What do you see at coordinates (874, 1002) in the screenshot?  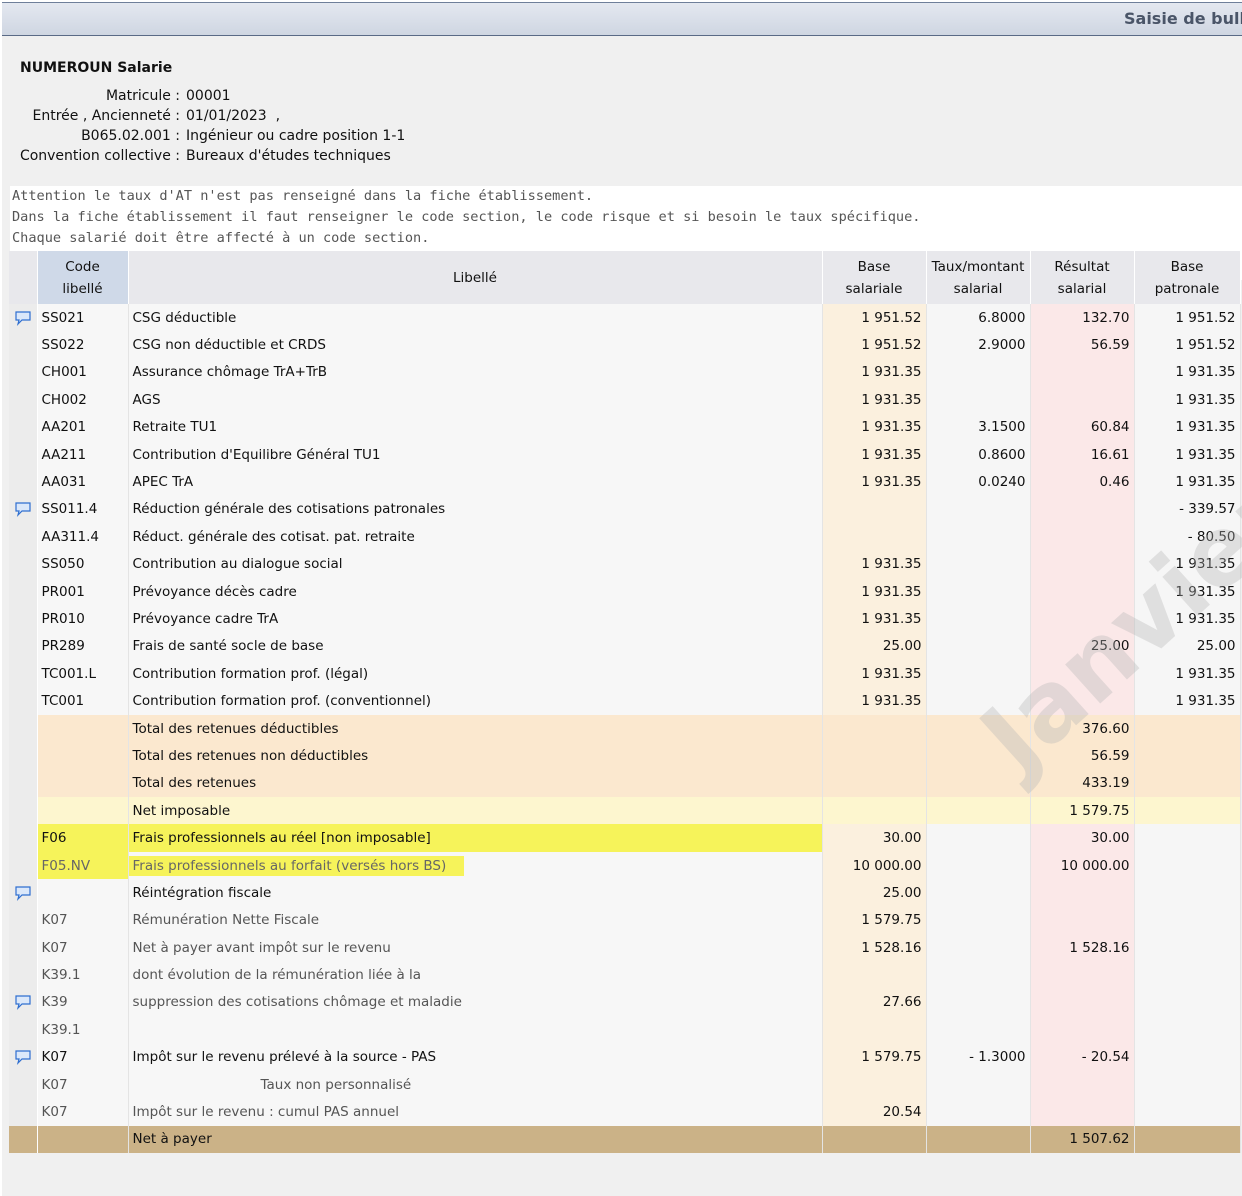 I see `cell-base-salariale: 27.66` at bounding box center [874, 1002].